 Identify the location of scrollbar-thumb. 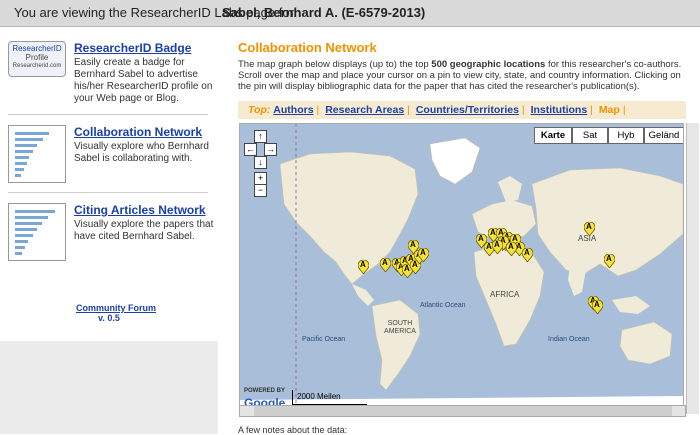
(463, 411).